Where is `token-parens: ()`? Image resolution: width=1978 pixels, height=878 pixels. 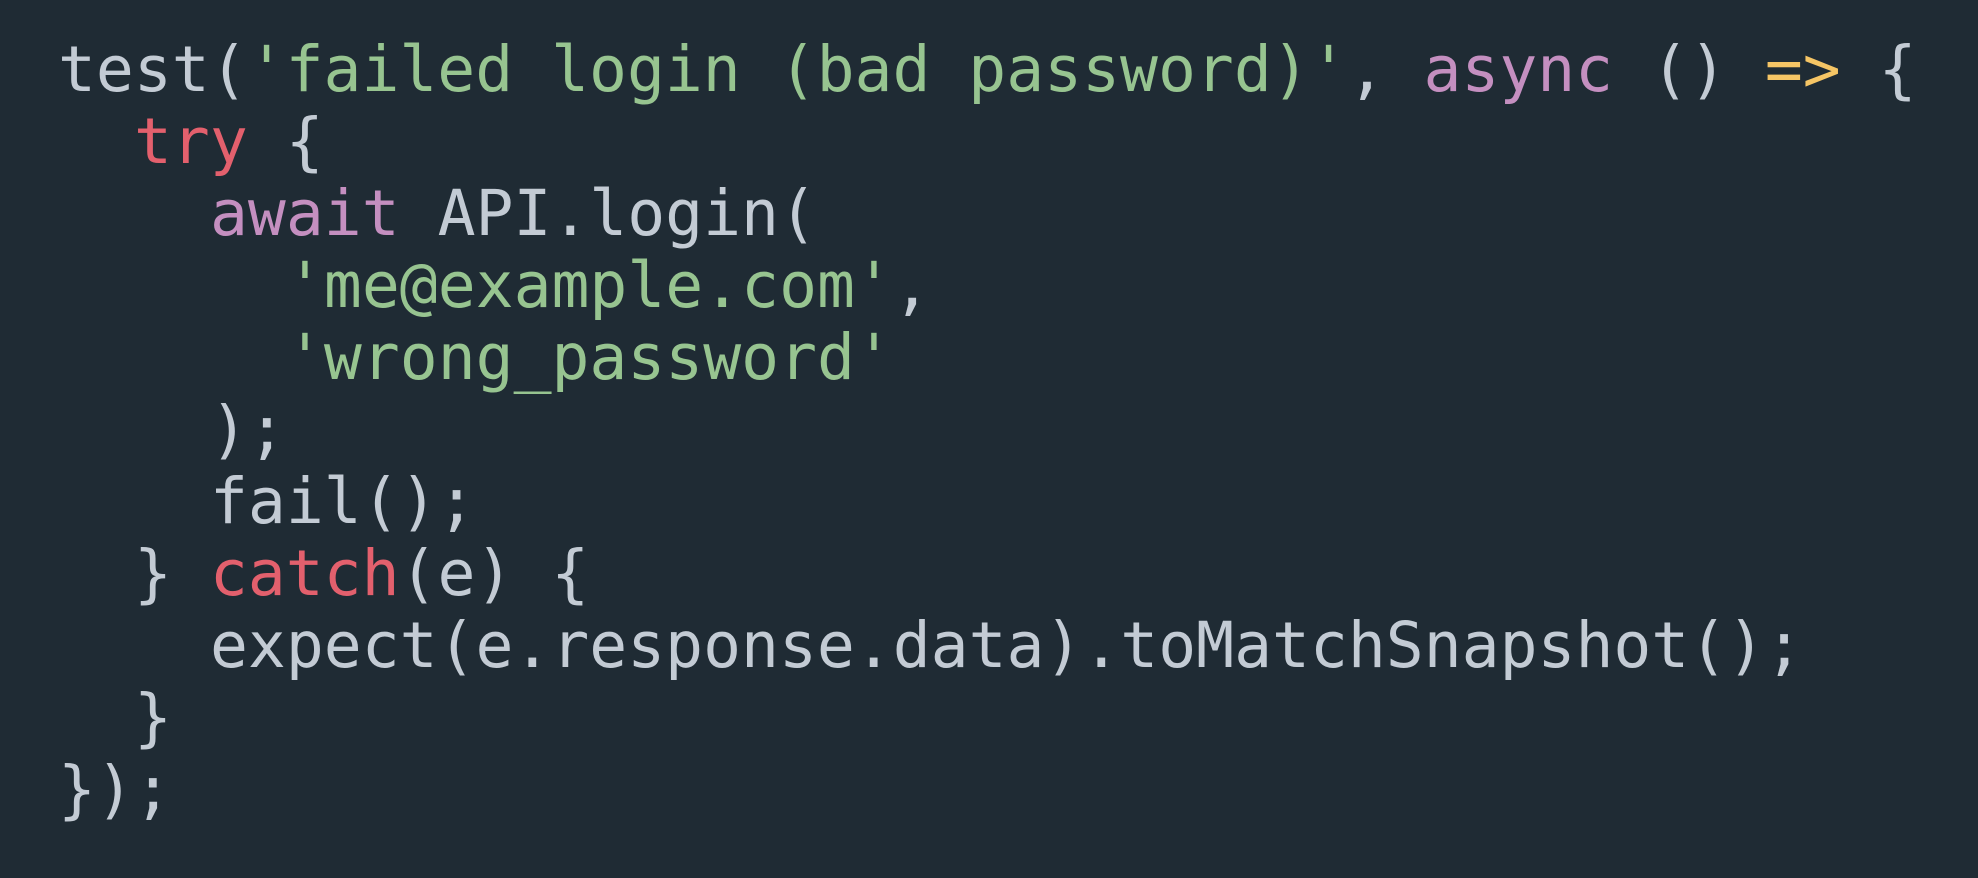 token-parens: () is located at coordinates (1689, 69).